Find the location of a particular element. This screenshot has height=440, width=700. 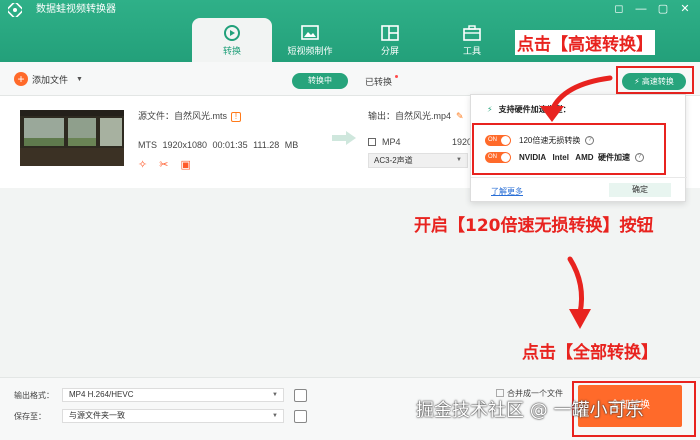

output-file-name: 输出：自然风光.mp4 is located at coordinates (410, 116).